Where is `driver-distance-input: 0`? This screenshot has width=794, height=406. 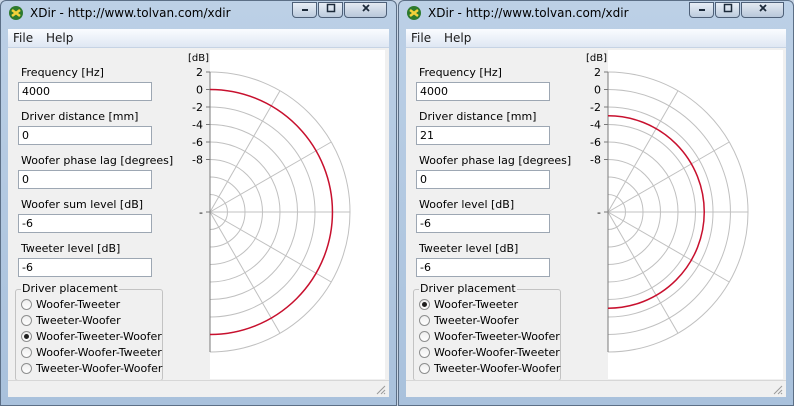
driver-distance-input: 0 is located at coordinates (85, 135).